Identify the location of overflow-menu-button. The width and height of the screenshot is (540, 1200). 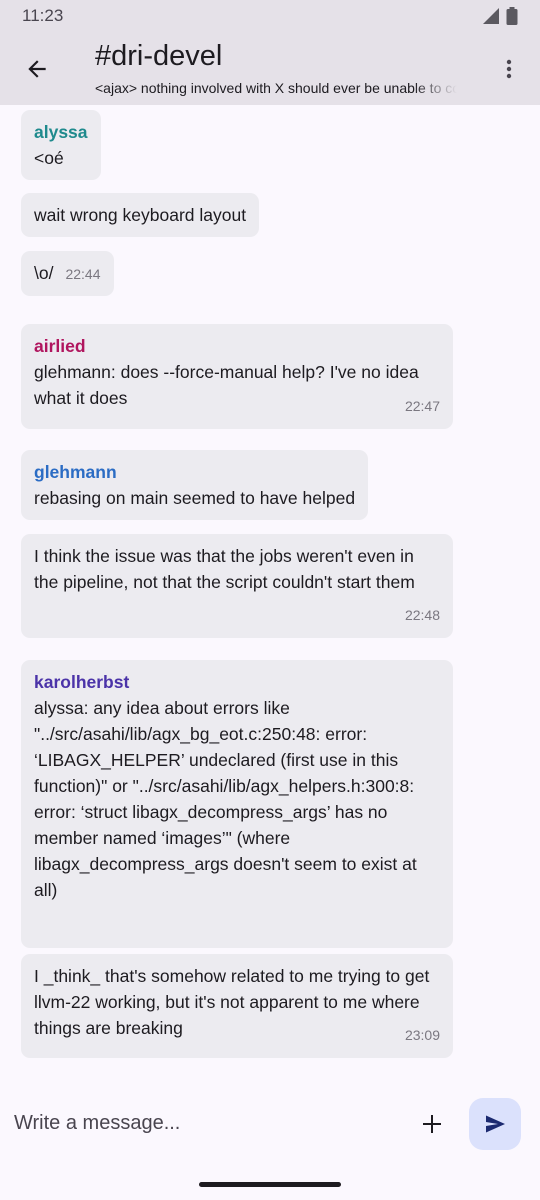
(509, 69).